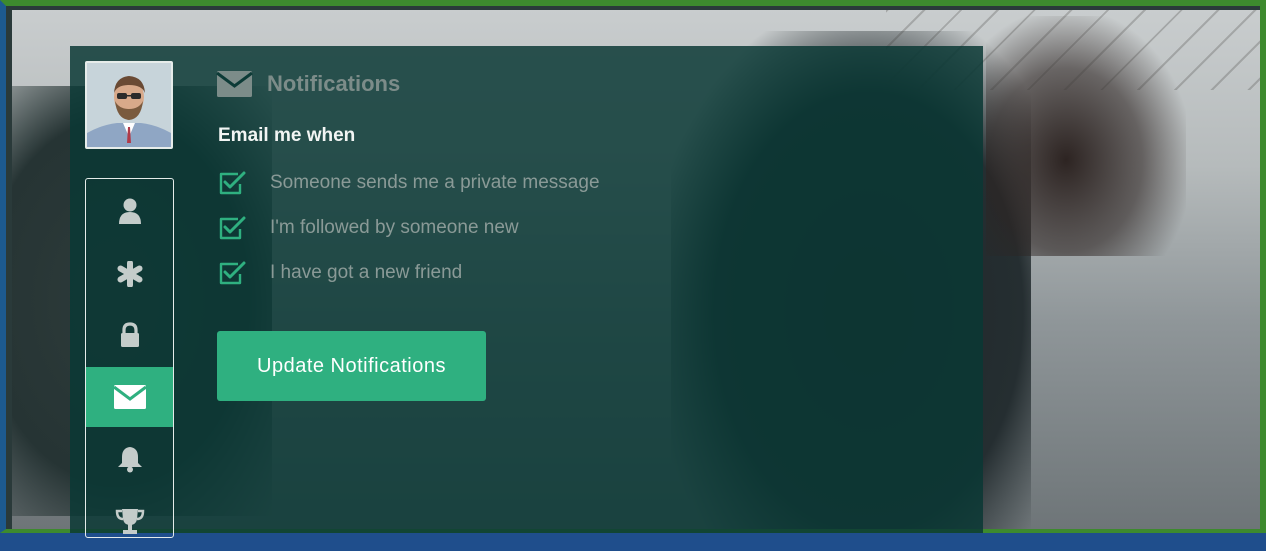 The height and width of the screenshot is (551, 1266). I want to click on update-notifications-button: Update Notifications, so click(351, 366).